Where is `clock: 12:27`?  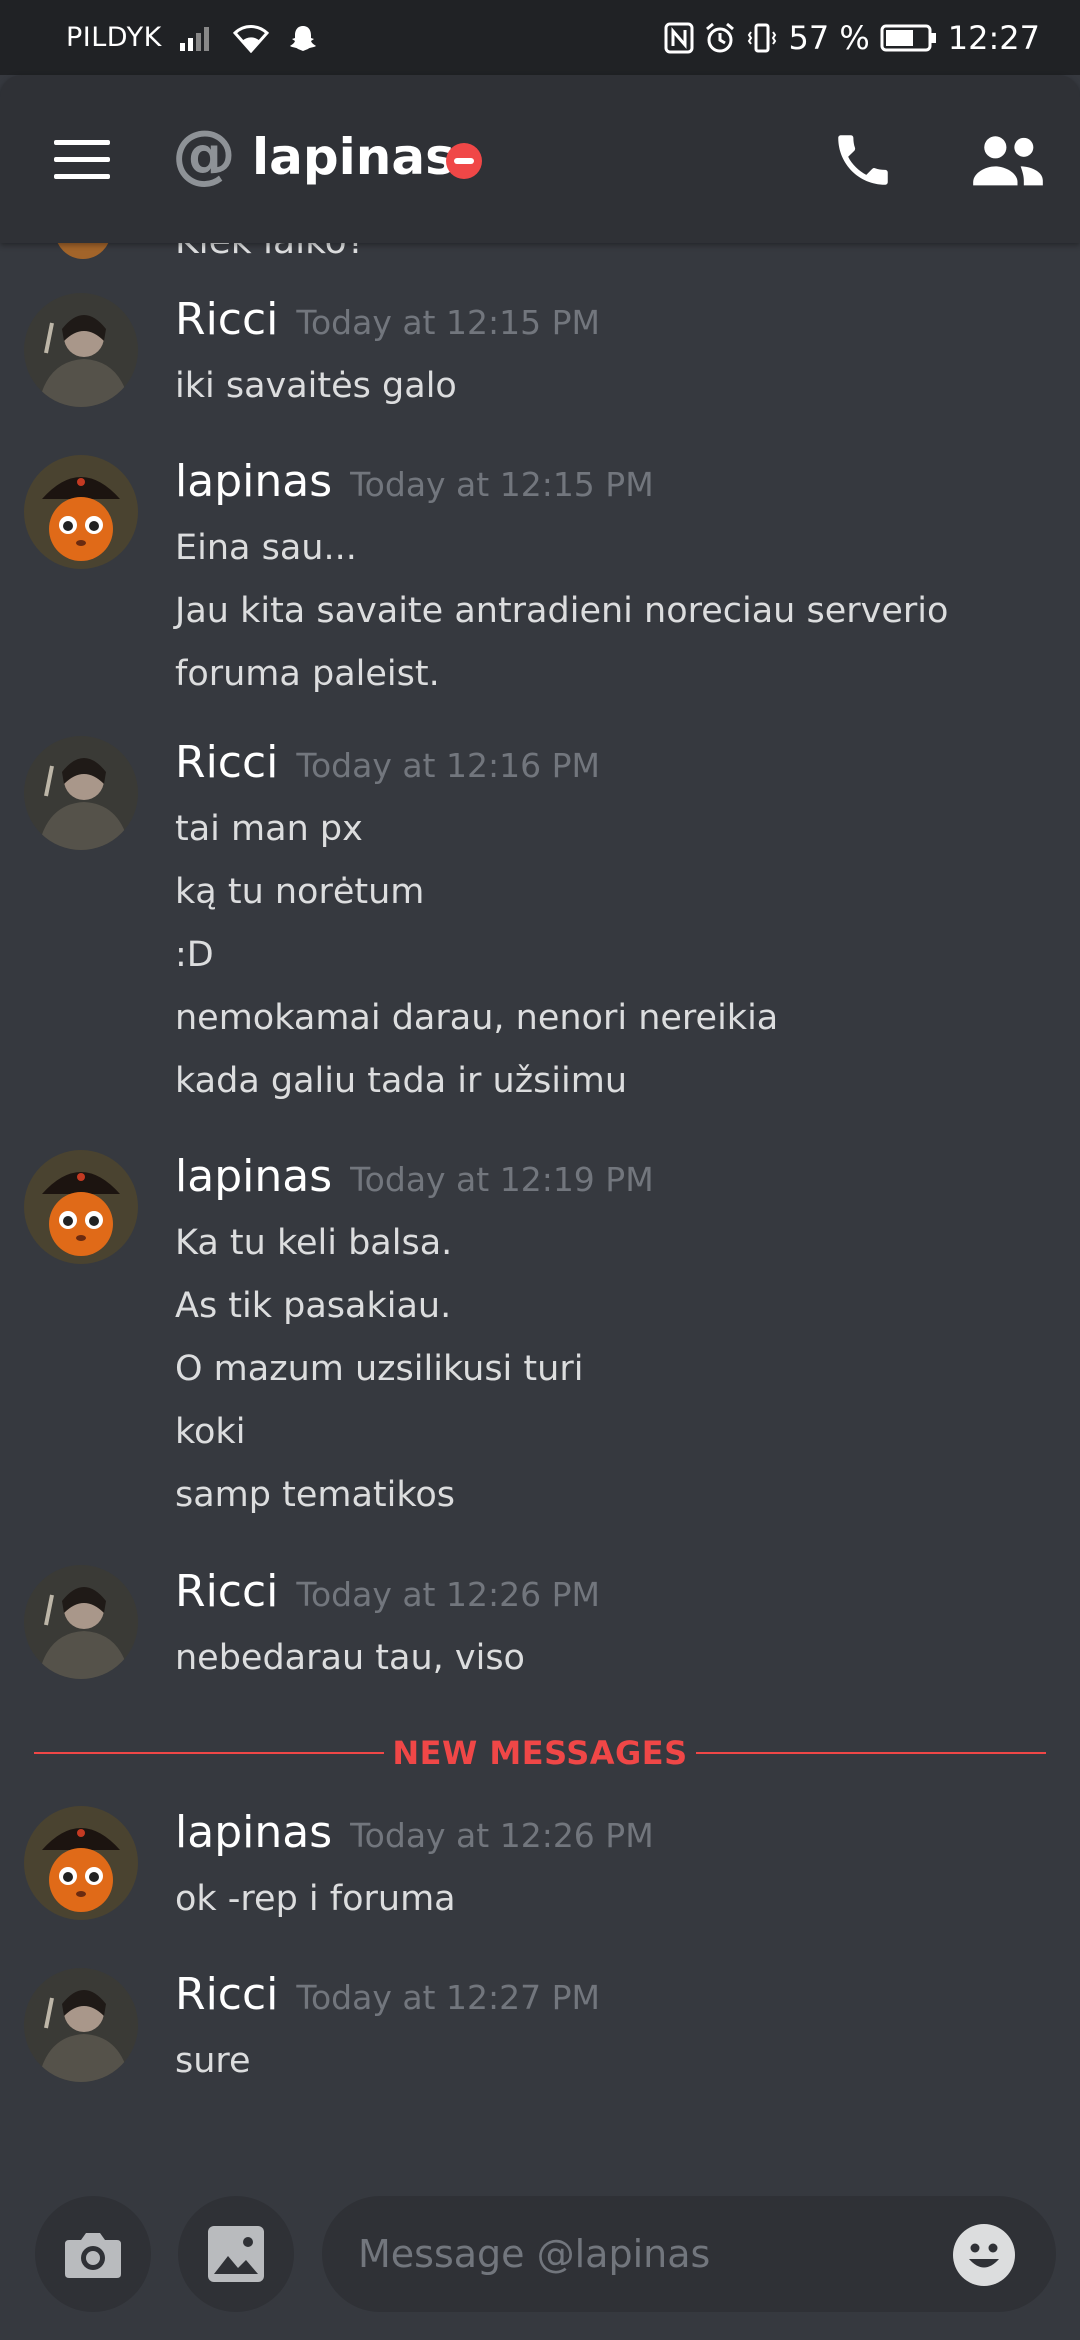 clock: 12:27 is located at coordinates (993, 37).